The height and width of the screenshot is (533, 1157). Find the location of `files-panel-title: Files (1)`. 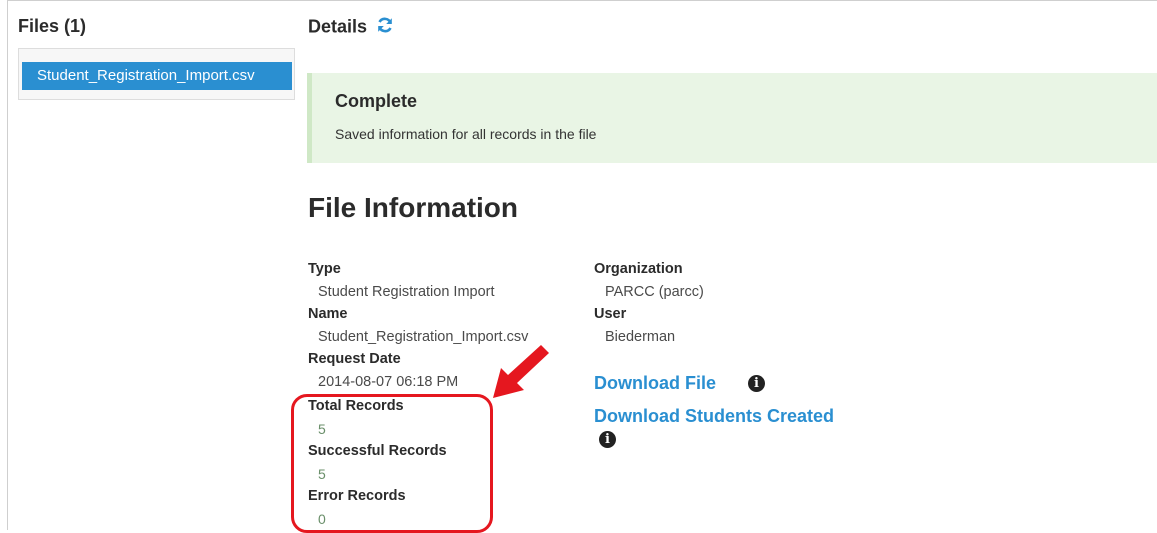

files-panel-title: Files (1) is located at coordinates (52, 26).